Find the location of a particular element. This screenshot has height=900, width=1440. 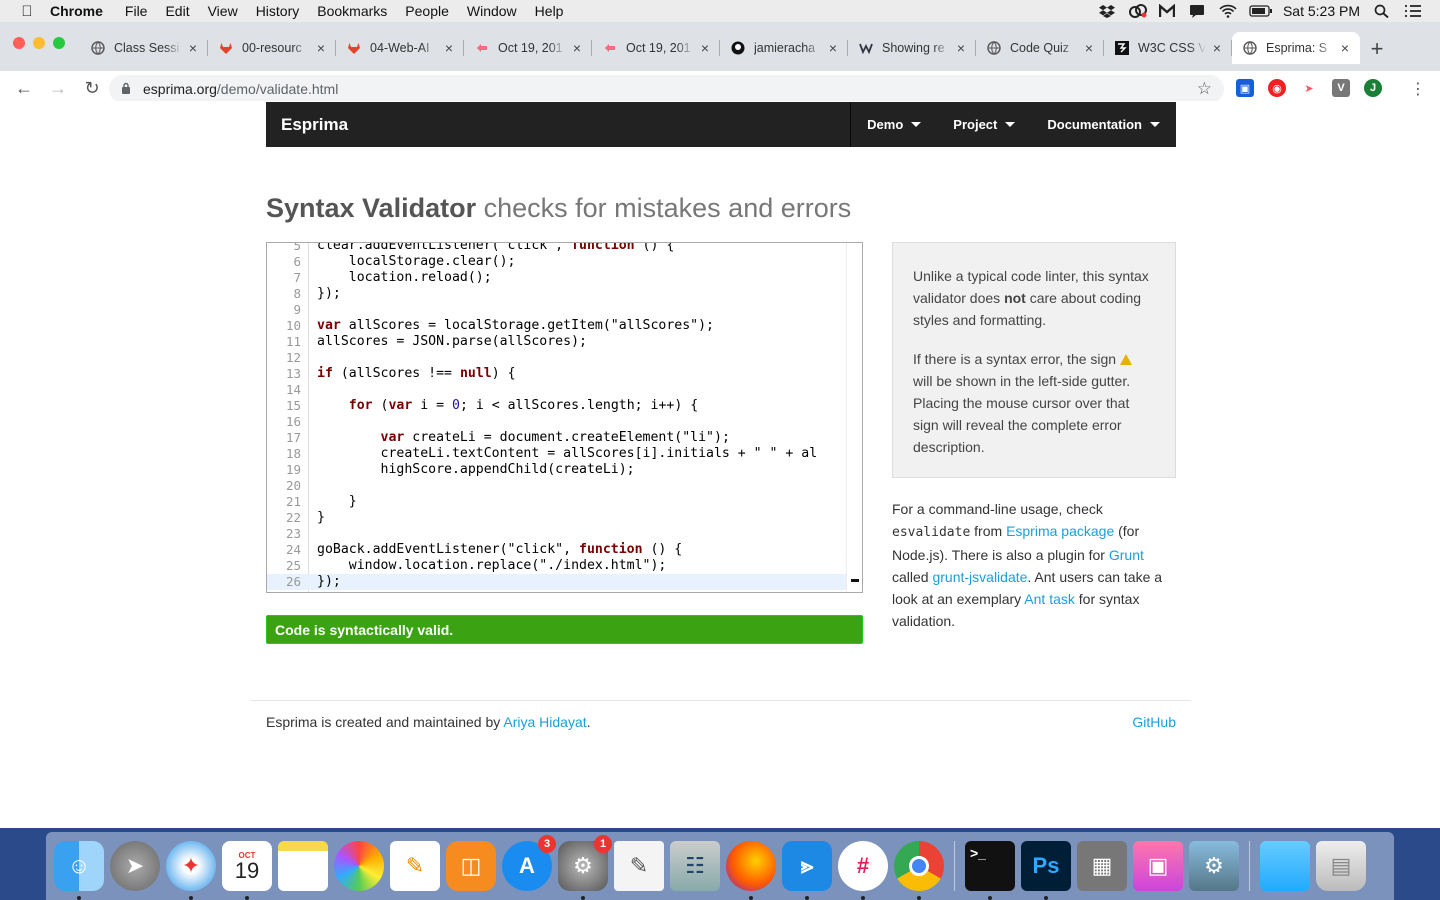

app-store-icon: A3 is located at coordinates (529, 863).